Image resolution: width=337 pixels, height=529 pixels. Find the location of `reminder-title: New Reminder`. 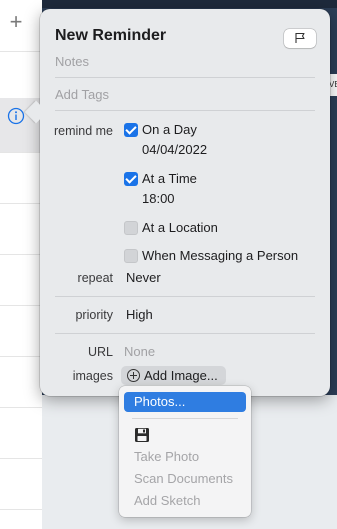

reminder-title: New Reminder is located at coordinates (110, 36).